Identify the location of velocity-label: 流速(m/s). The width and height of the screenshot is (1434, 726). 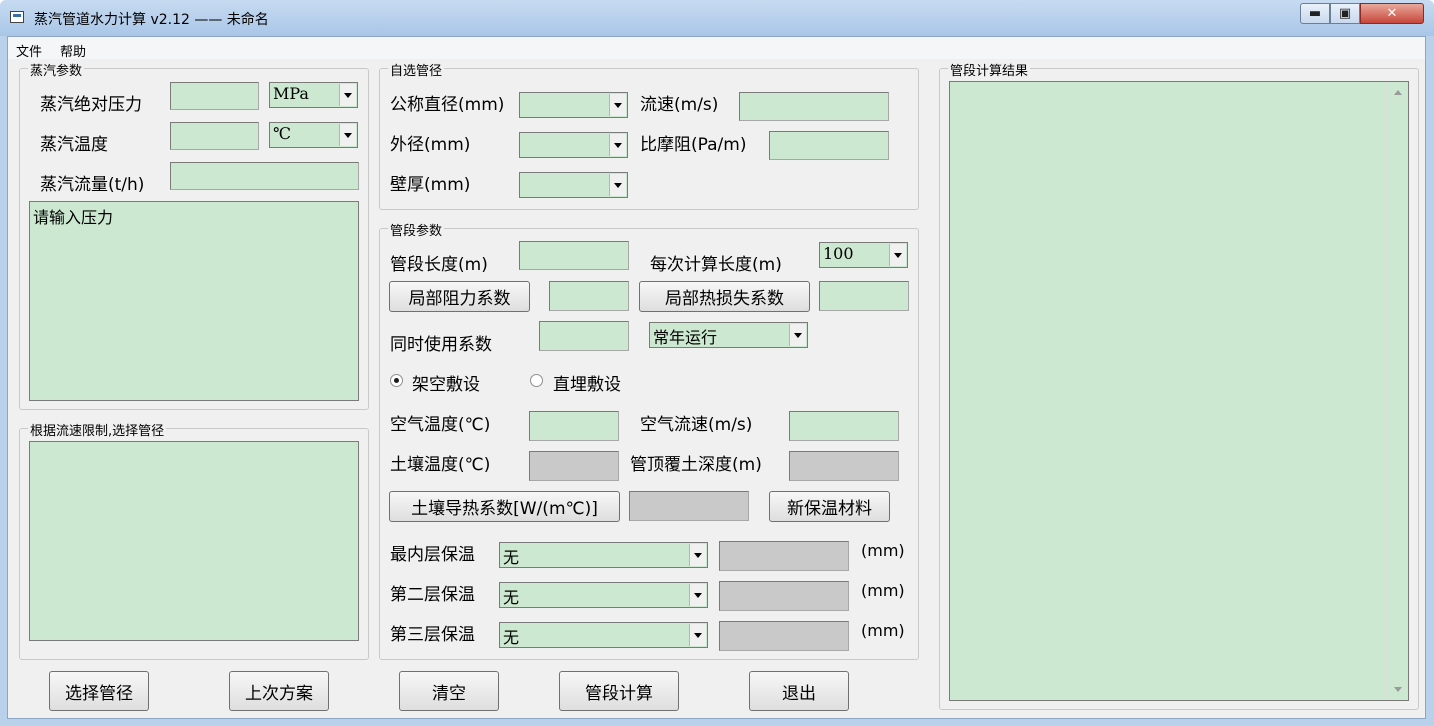
(679, 105).